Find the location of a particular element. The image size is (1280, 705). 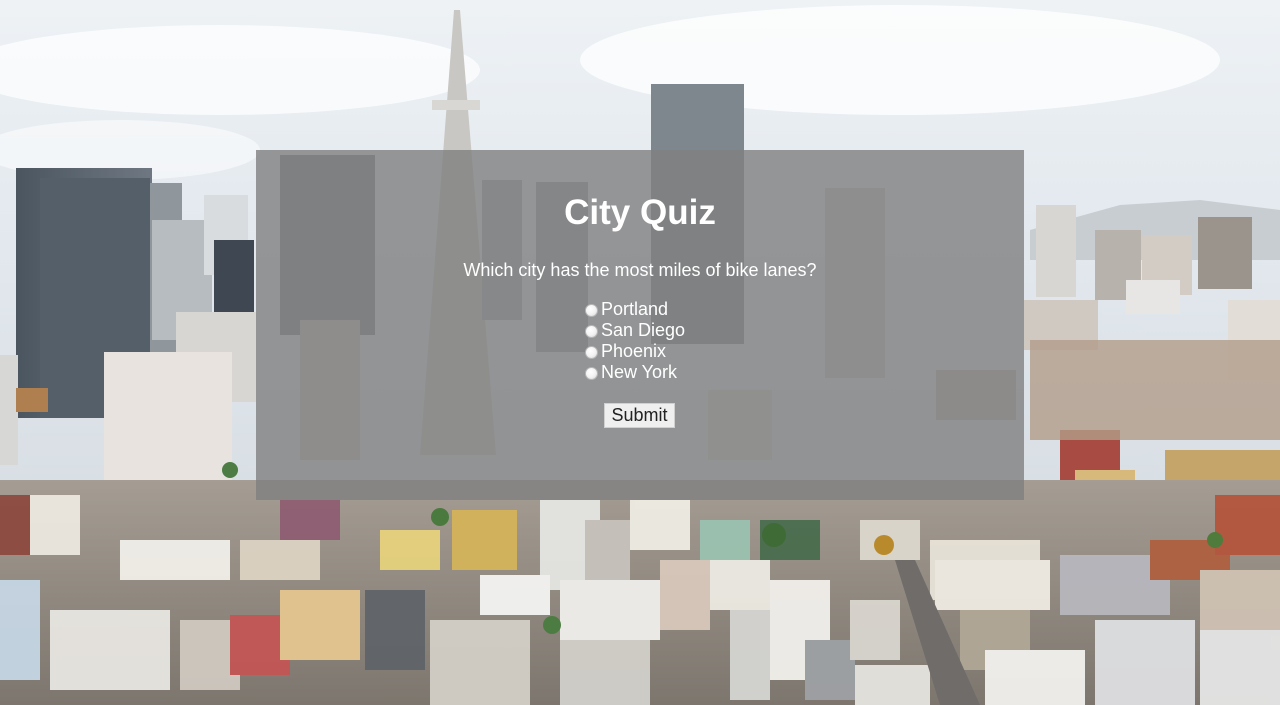

answer-options: Portland San Diego Phoenix New York is located at coordinates (635, 341).